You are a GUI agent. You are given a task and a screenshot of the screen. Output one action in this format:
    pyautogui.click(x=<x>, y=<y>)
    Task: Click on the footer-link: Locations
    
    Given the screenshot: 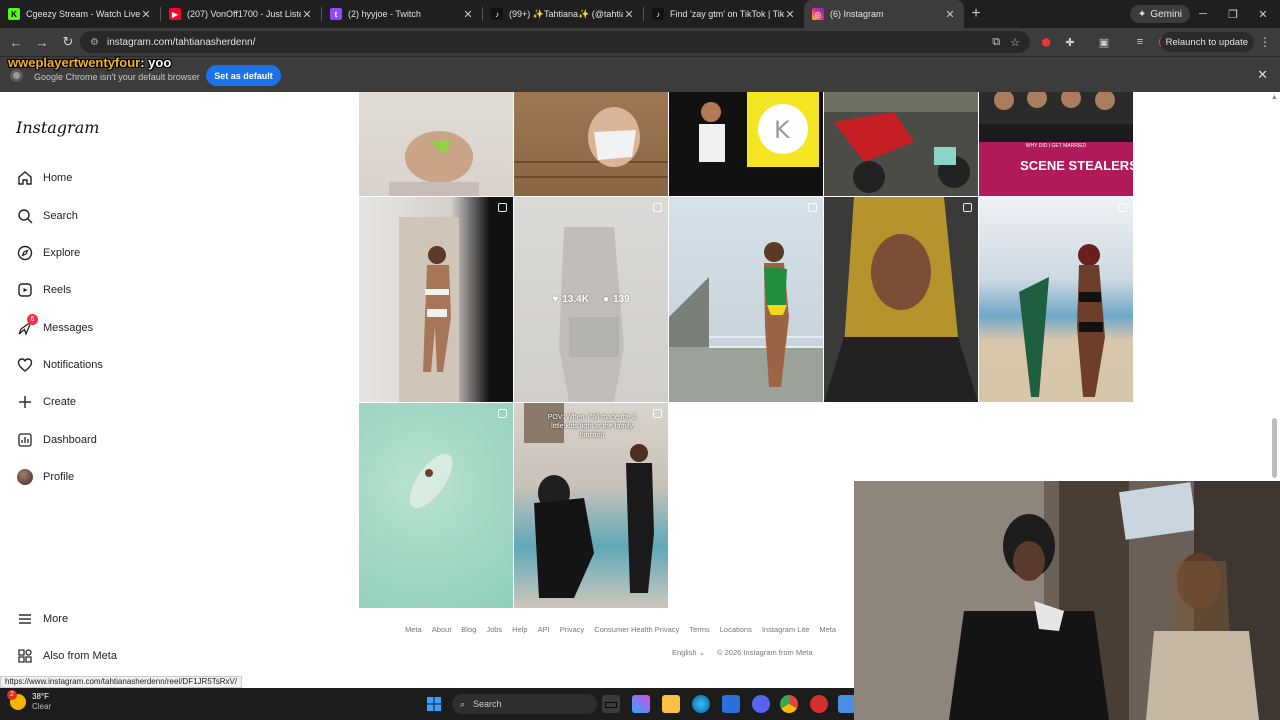 What is the action you would take?
    pyautogui.click(x=736, y=629)
    